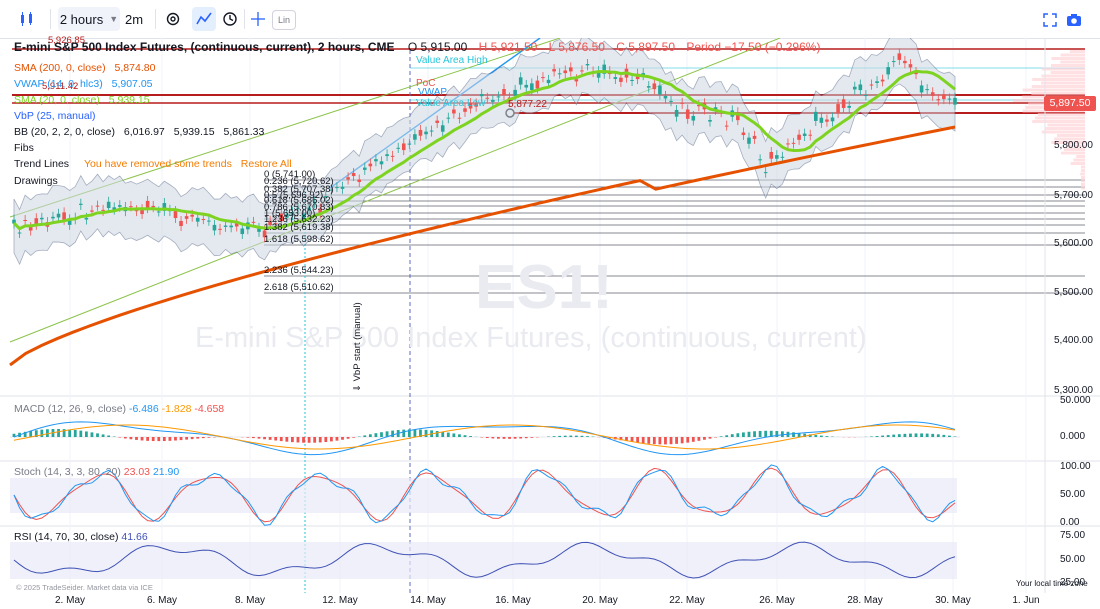  I want to click on settings-gear-icon, so click(173, 19).